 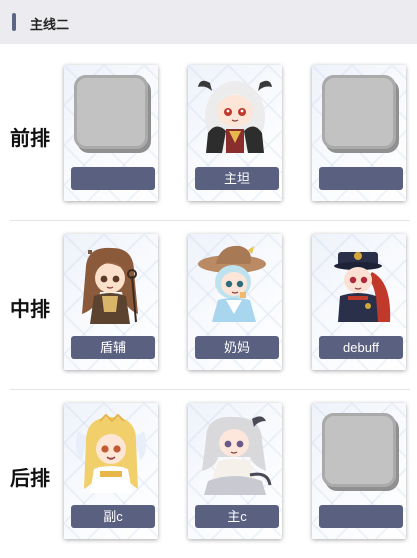 What do you see at coordinates (361, 347) in the screenshot?
I see `character-name-plate: debuff` at bounding box center [361, 347].